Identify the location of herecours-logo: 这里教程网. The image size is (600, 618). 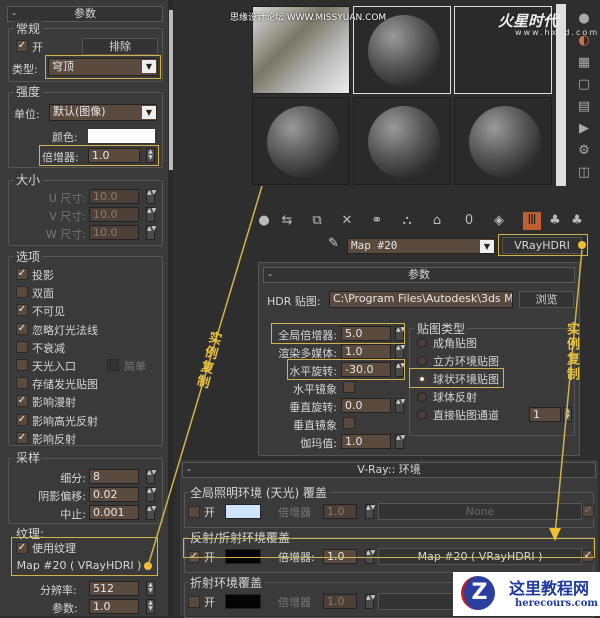
(549, 588).